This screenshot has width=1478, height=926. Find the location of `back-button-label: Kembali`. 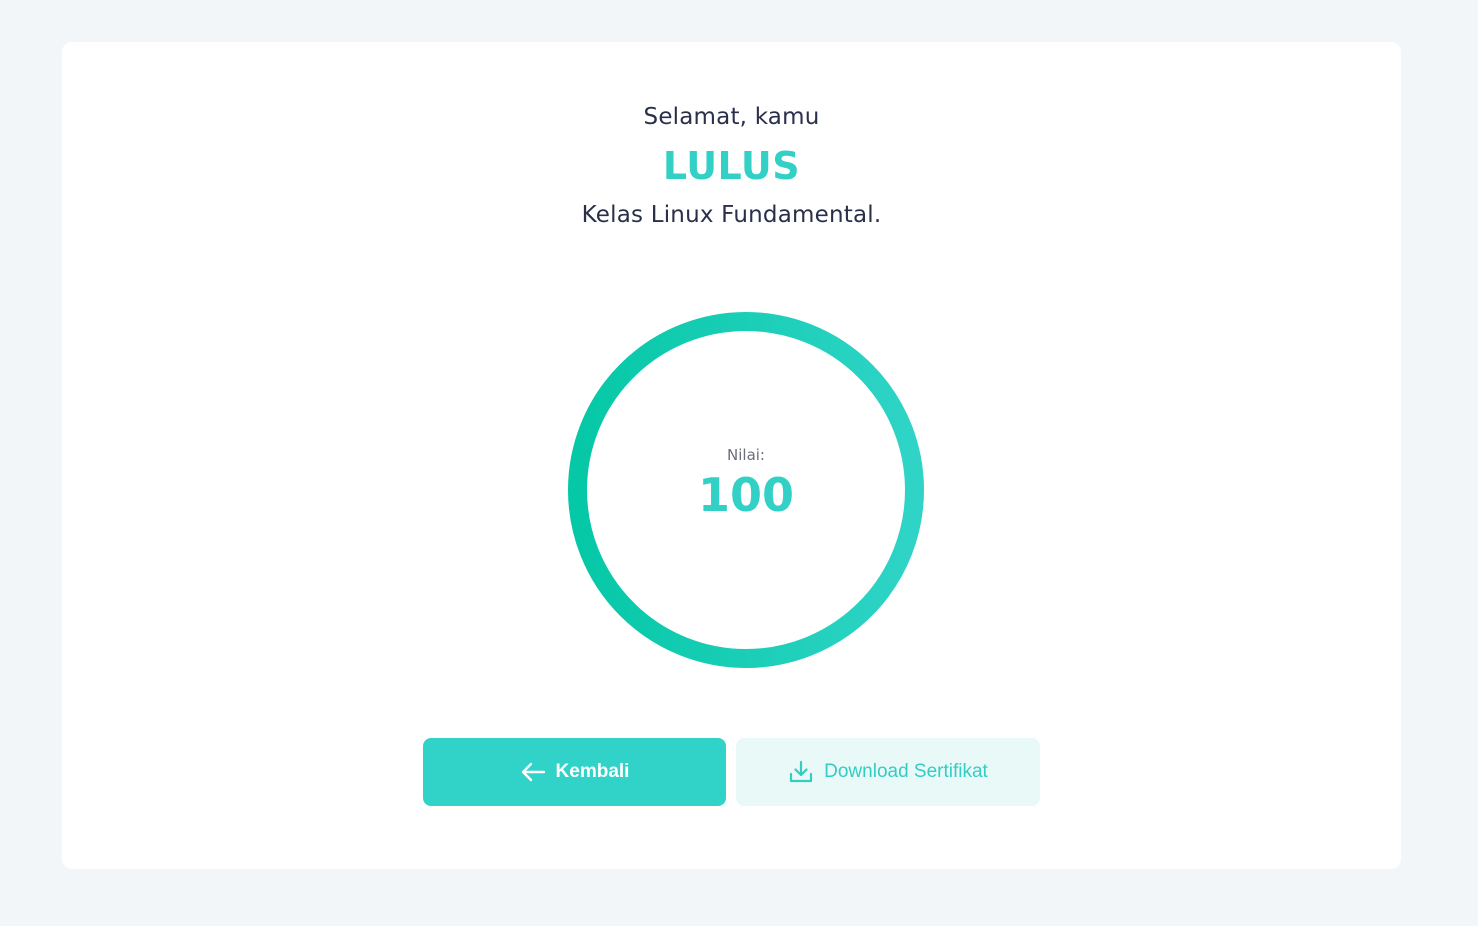

back-button-label: Kembali is located at coordinates (592, 771).